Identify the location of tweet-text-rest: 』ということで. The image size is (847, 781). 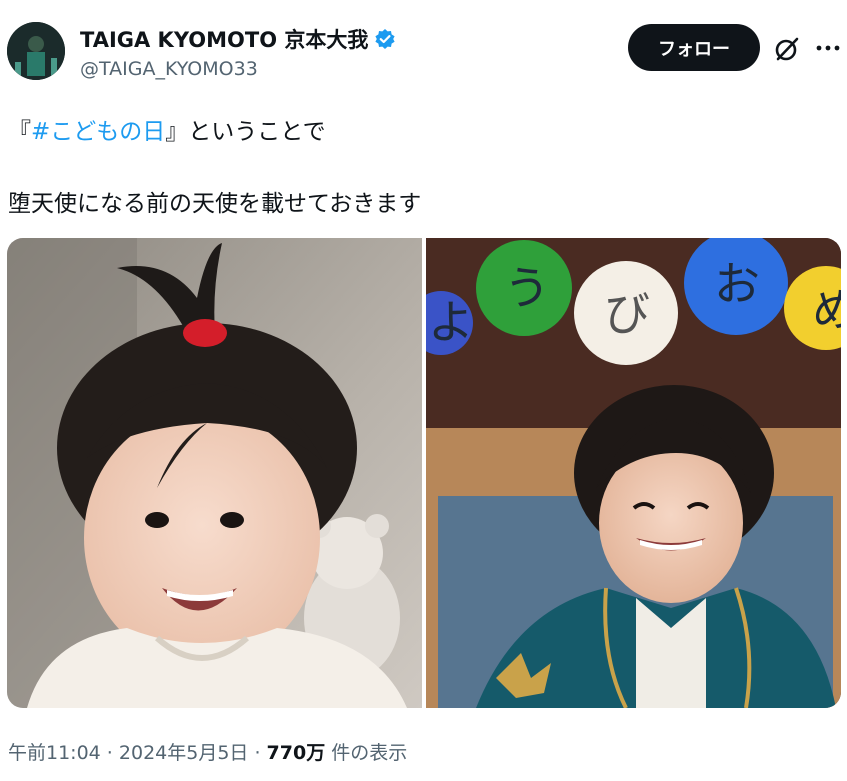
(245, 132).